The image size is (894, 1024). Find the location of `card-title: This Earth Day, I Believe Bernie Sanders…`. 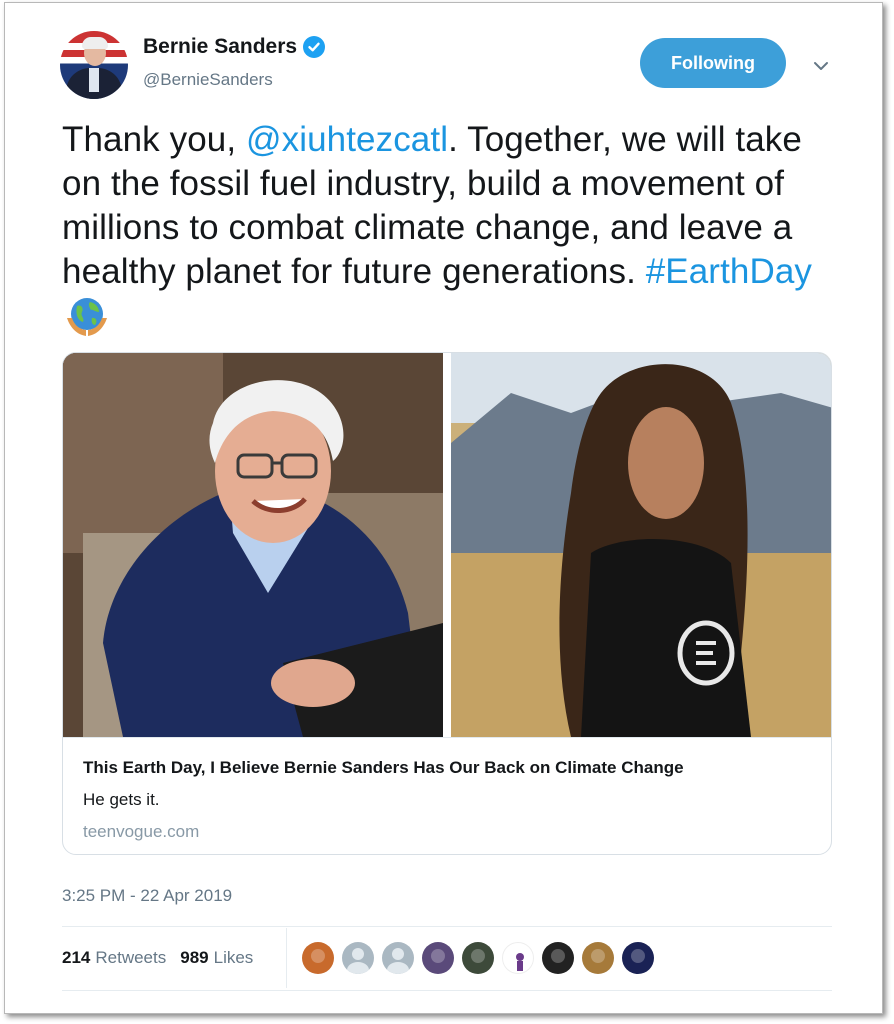

card-title: This Earth Day, I Believe Bernie Sanders… is located at coordinates (383, 768).